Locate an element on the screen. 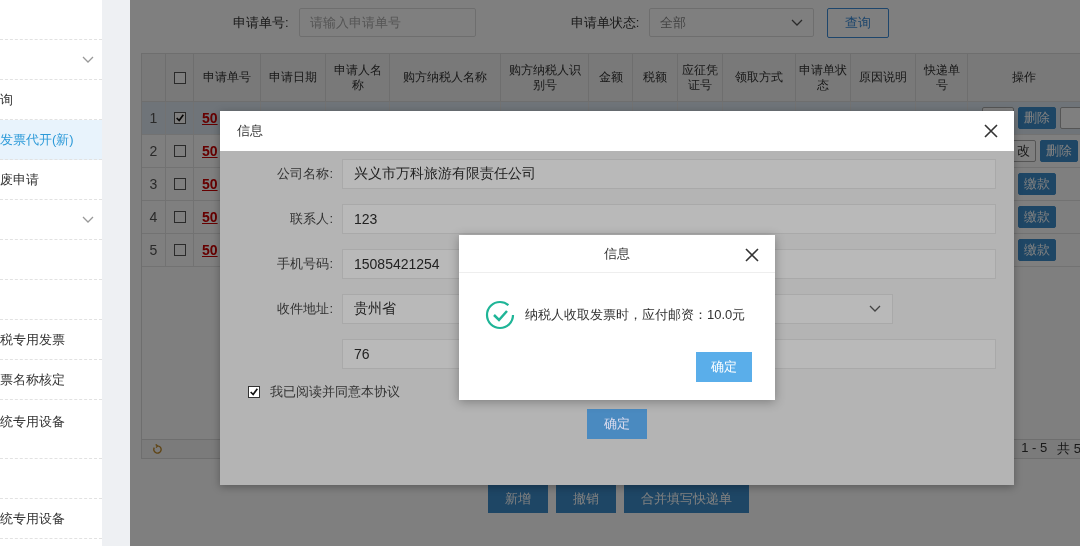 Image resolution: width=1080 pixels, height=546 pixels. column-header: 购方纳税人识别号 is located at coordinates (545, 77).